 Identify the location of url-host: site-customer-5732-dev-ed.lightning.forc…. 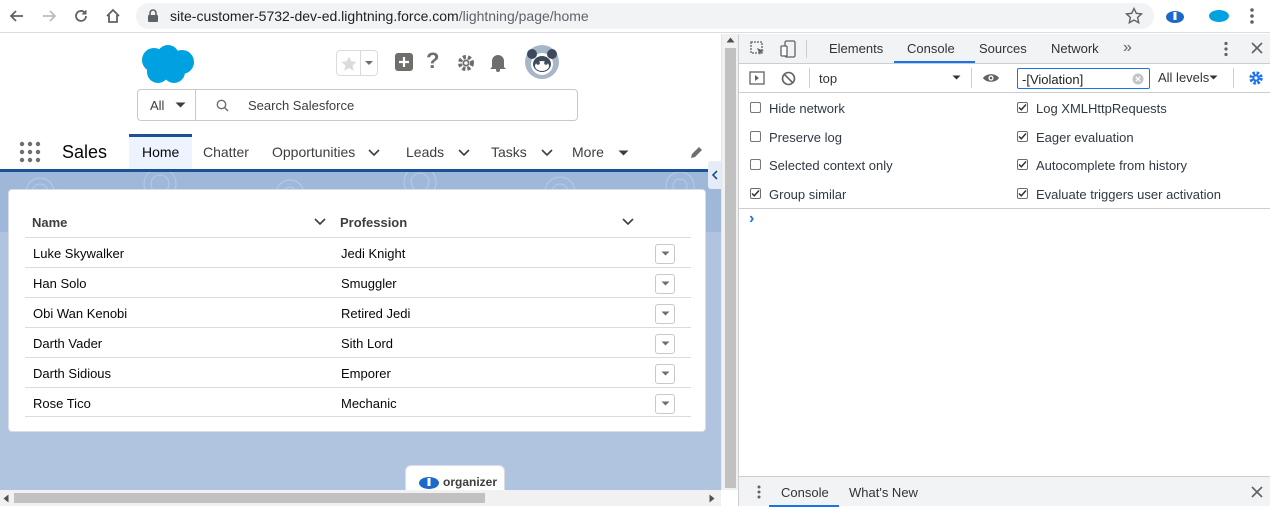
(314, 16).